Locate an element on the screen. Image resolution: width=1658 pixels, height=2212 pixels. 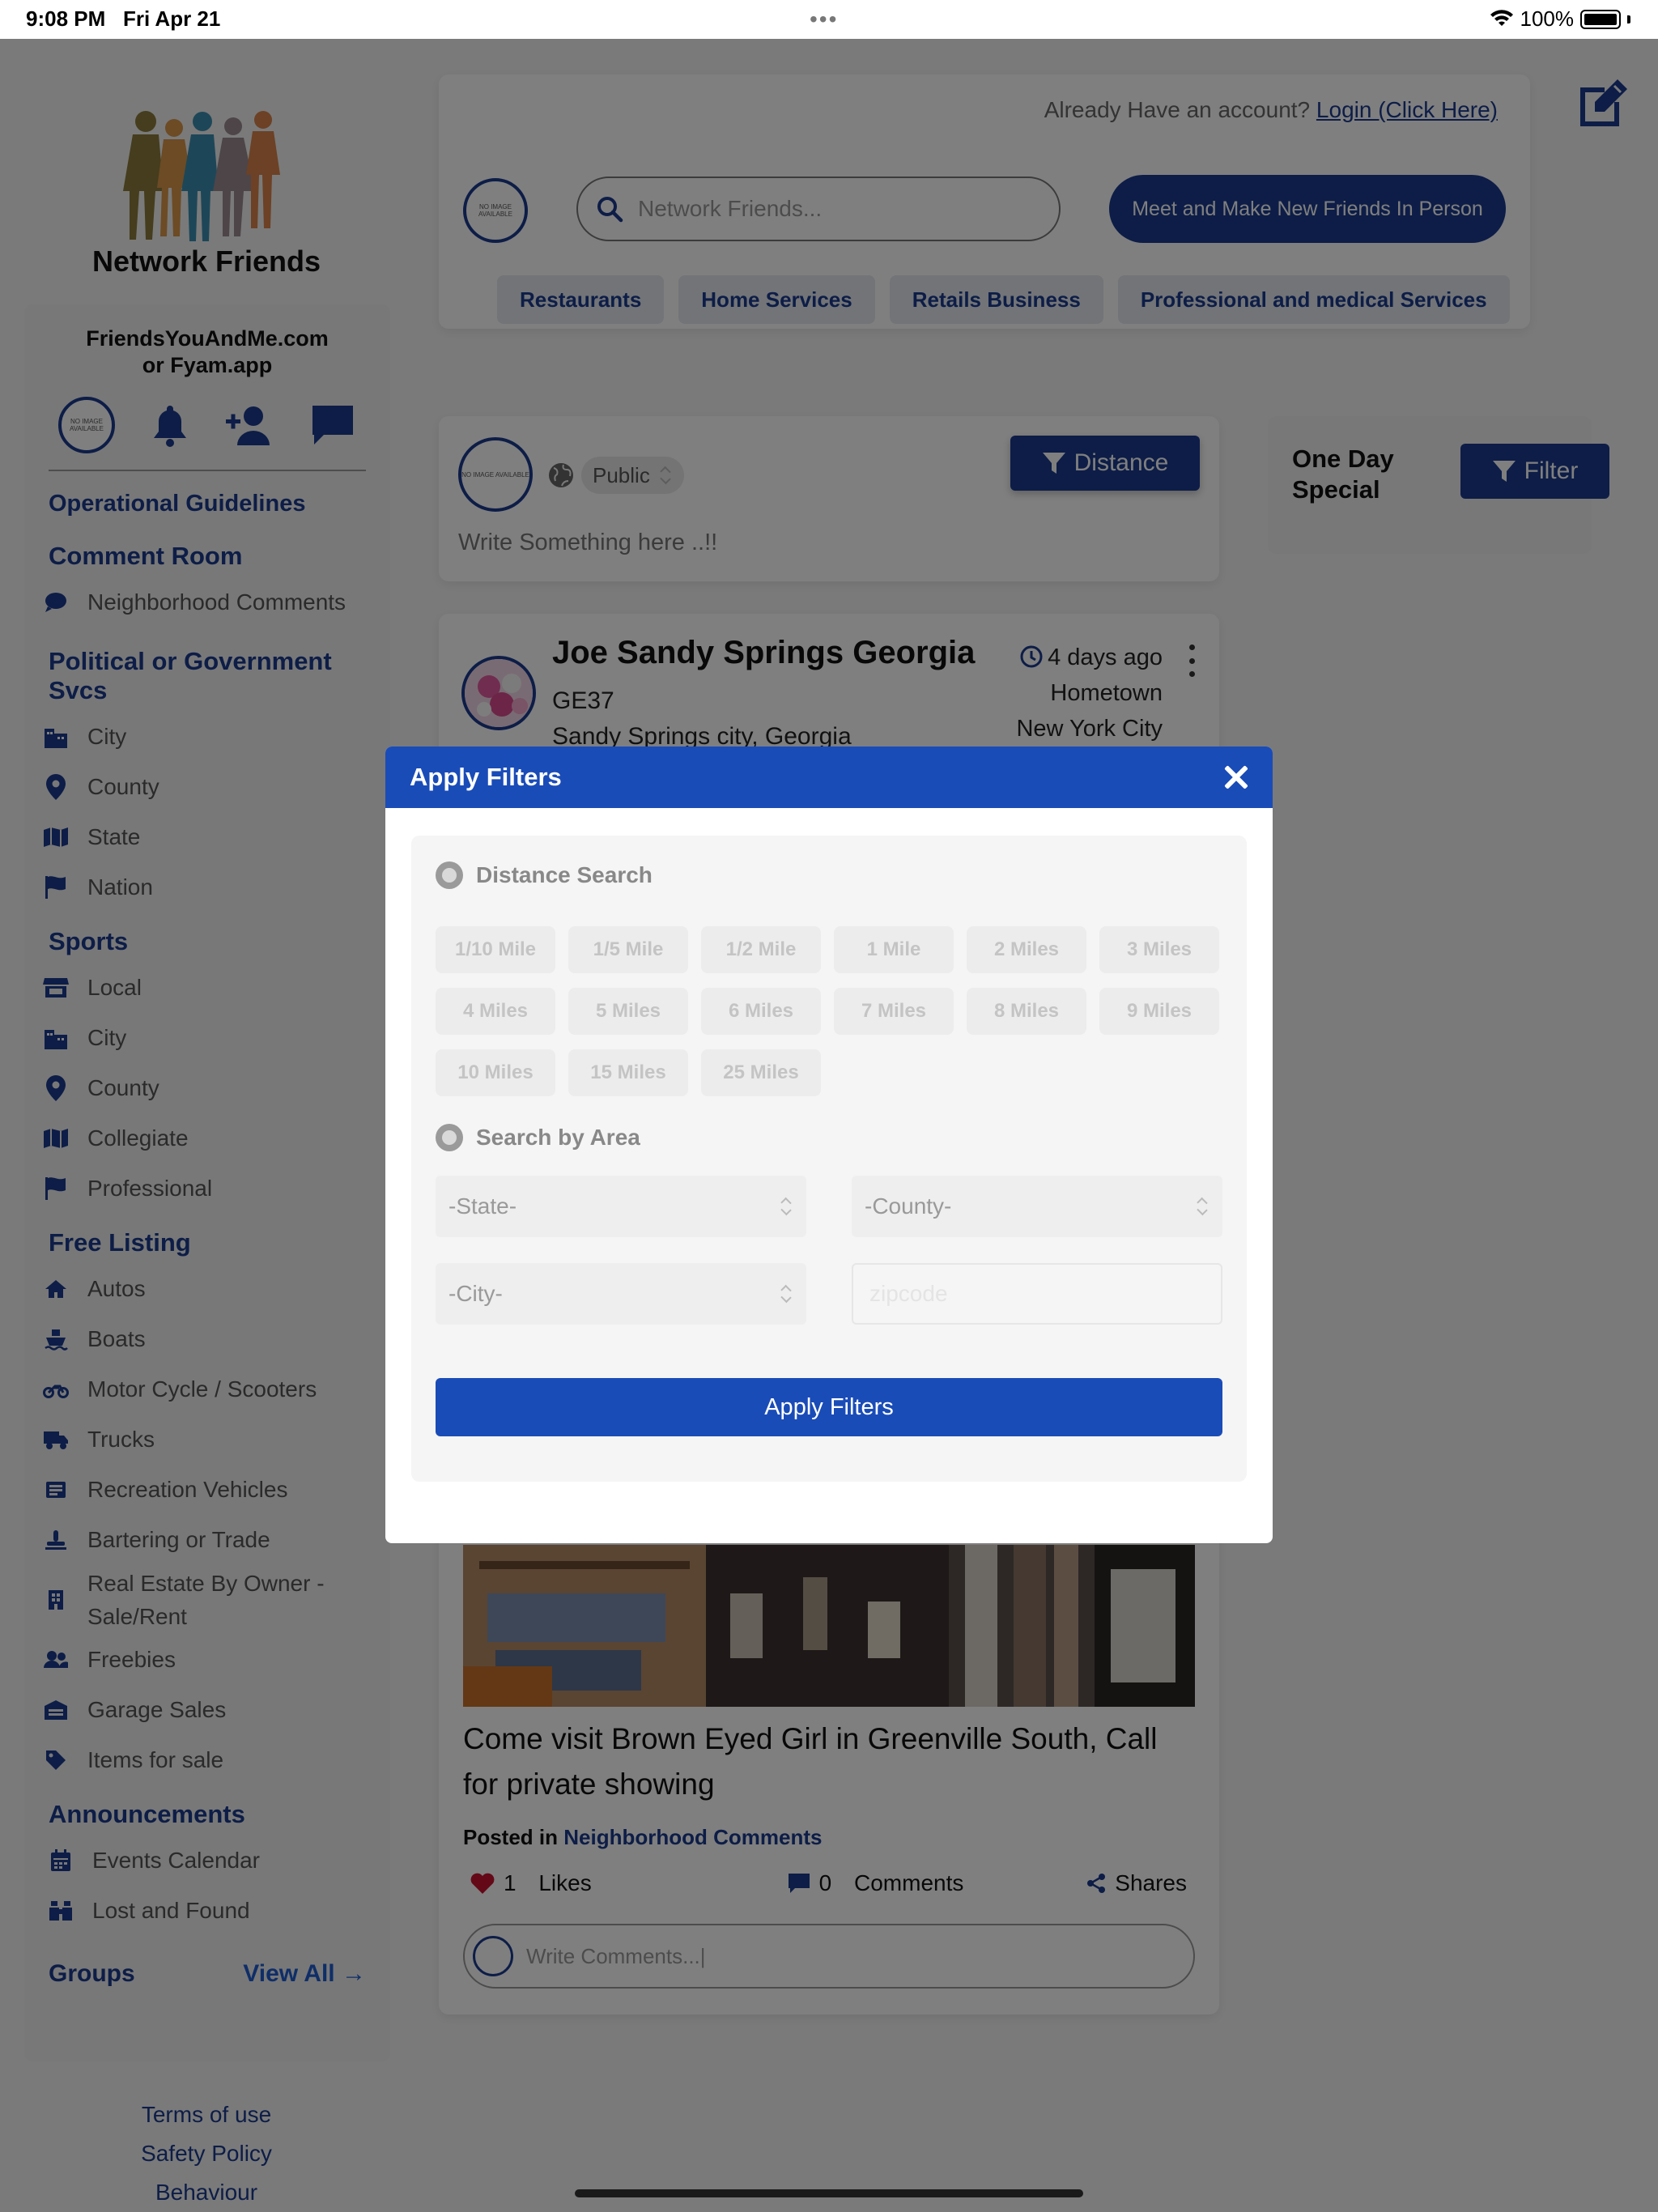
mile-option: 3 Miles is located at coordinates (1159, 950).